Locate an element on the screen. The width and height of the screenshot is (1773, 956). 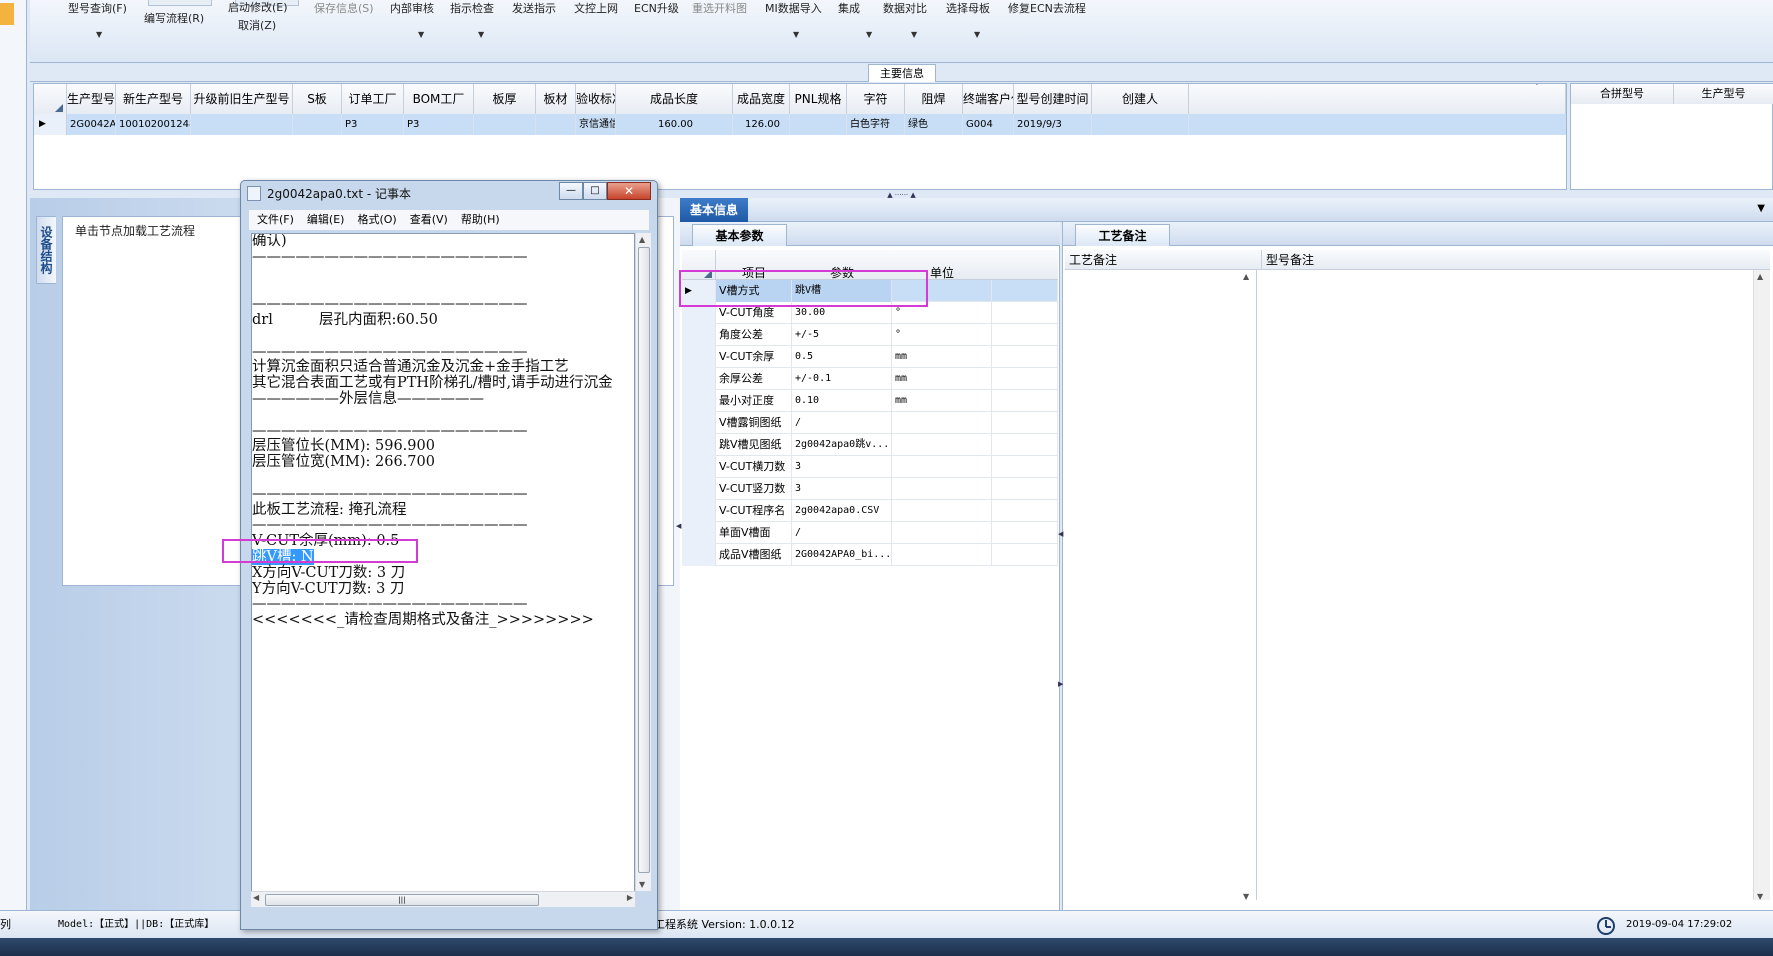
param-row: V-CUT余厚 0.5 mm is located at coordinates (870, 357).